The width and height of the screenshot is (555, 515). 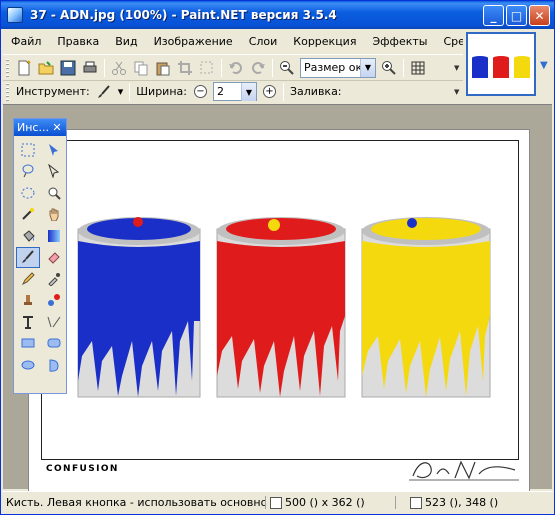 What do you see at coordinates (54, 215) in the screenshot?
I see `pan-tool` at bounding box center [54, 215].